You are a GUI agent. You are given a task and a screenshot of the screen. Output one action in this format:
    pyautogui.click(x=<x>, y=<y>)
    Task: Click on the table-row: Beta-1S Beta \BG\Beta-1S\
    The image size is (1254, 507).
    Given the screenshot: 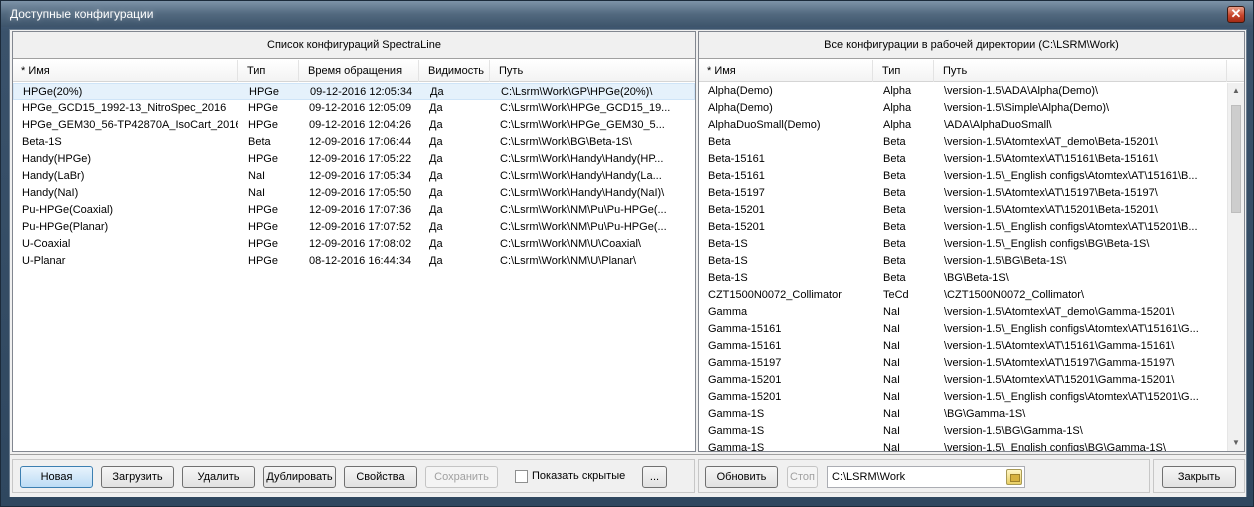 What is the action you would take?
    pyautogui.click(x=963, y=278)
    